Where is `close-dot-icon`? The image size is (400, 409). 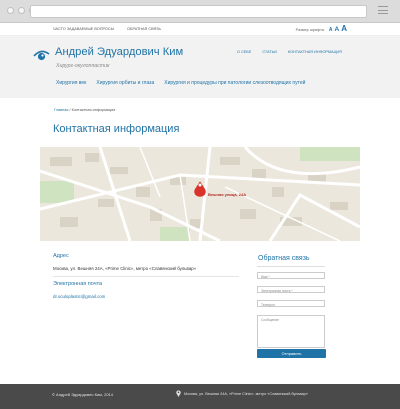 close-dot-icon is located at coordinates (10, 10).